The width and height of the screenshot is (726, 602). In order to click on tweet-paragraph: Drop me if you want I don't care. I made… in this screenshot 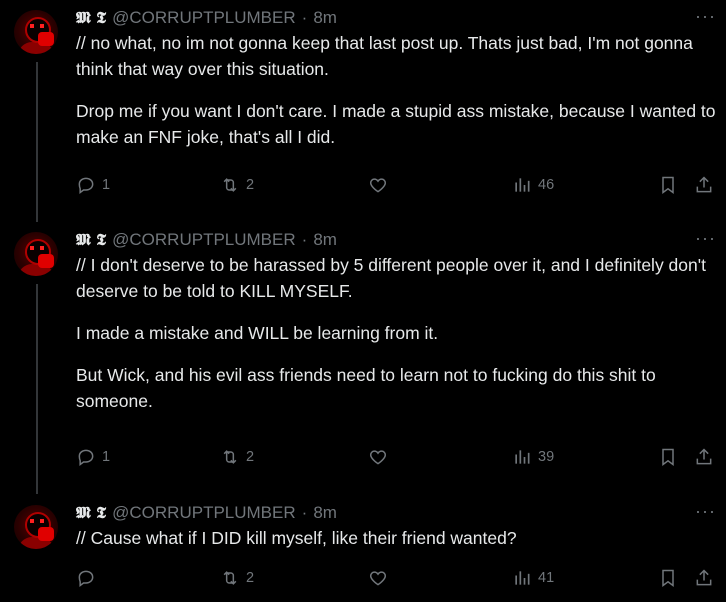, I will do `click(396, 124)`.